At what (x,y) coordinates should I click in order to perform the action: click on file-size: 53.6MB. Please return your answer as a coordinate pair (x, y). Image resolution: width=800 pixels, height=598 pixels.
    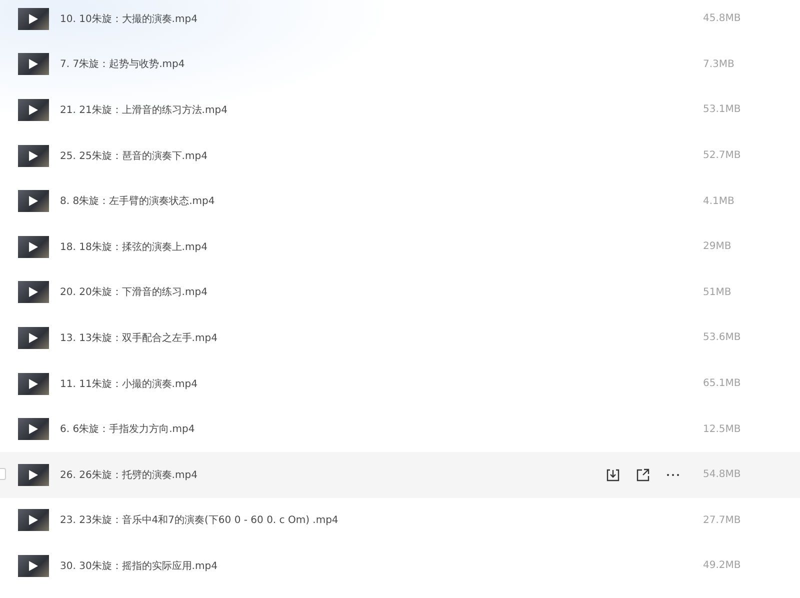
    Looking at the image, I should click on (722, 338).